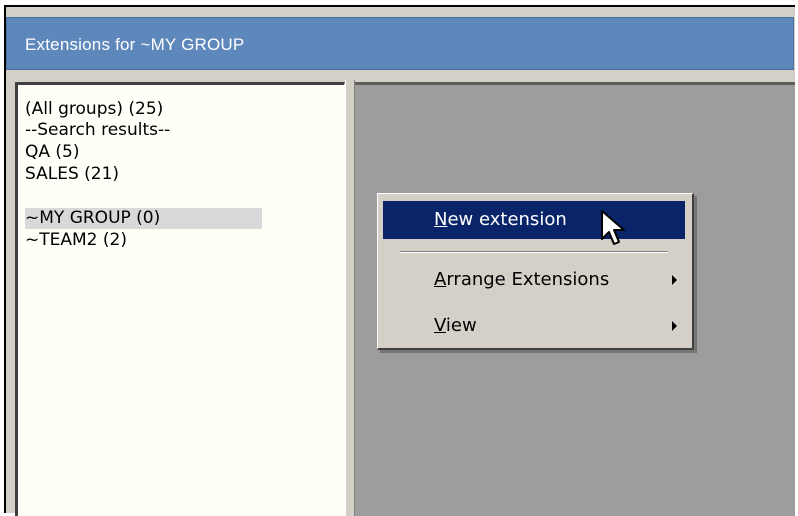 The height and width of the screenshot is (516, 798). I want to click on menu-item-label: View, so click(455, 325).